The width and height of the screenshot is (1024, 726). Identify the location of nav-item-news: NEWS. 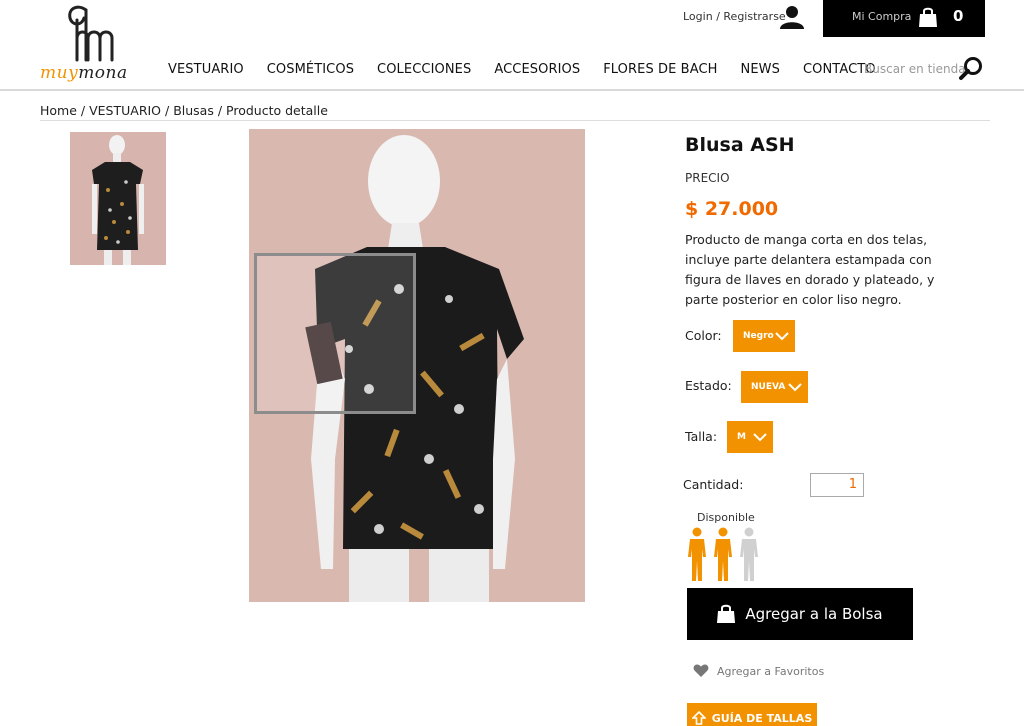
(760, 69).